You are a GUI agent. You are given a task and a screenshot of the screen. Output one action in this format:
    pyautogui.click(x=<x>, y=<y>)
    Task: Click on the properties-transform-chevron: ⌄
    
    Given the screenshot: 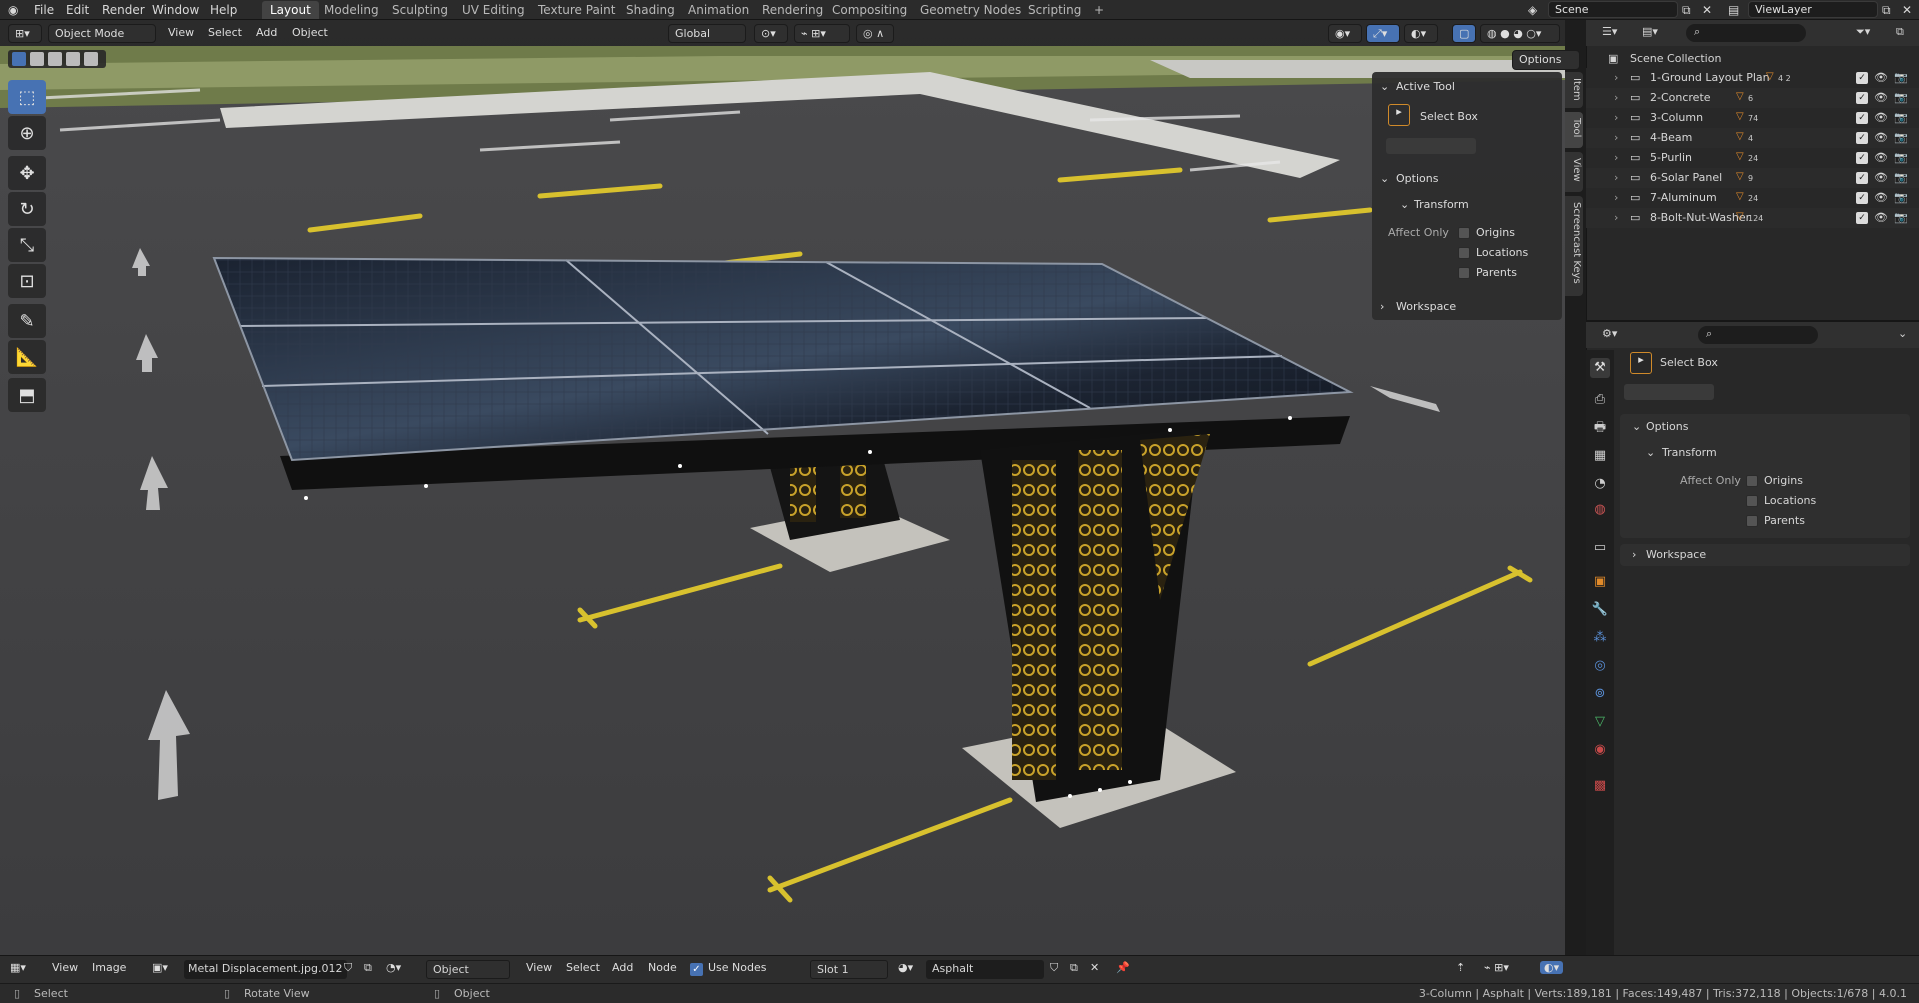 What is the action you would take?
    pyautogui.click(x=1650, y=452)
    